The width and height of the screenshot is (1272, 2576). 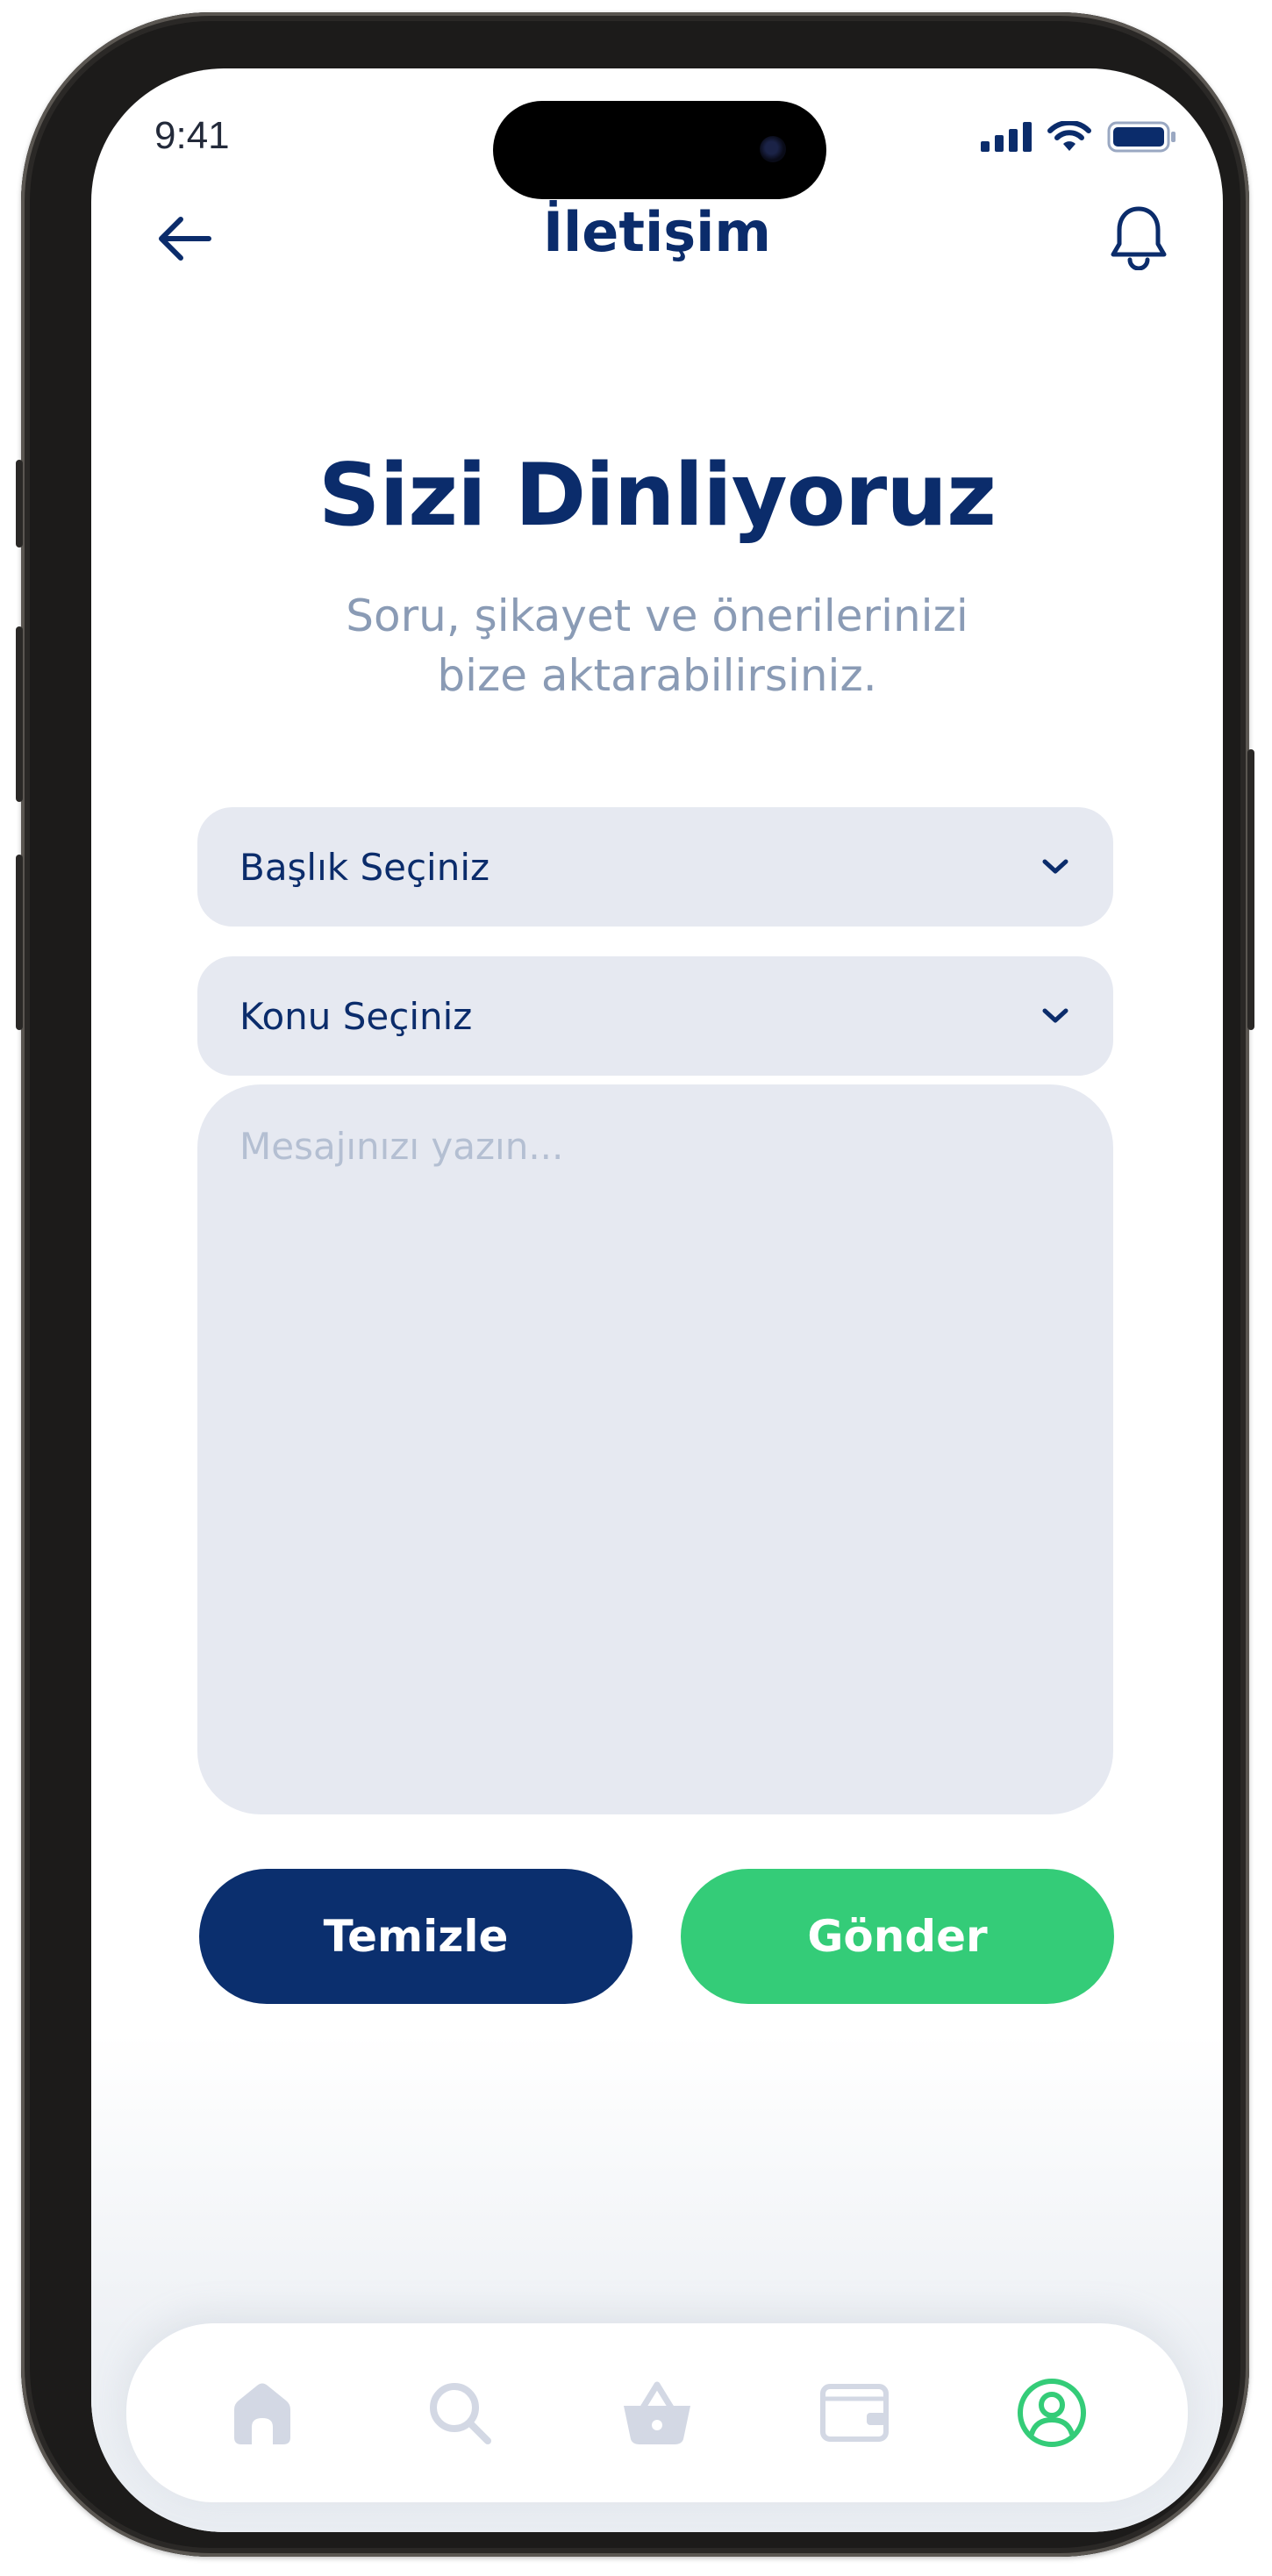 I want to click on power-button, so click(x=1250, y=889).